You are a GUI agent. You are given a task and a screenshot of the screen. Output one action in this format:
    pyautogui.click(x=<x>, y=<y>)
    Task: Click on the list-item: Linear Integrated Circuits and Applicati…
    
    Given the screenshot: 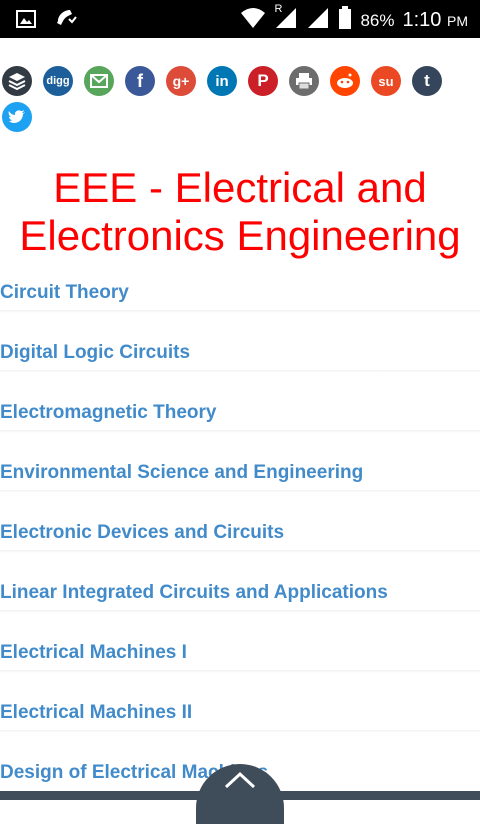 What is the action you would take?
    pyautogui.click(x=240, y=608)
    